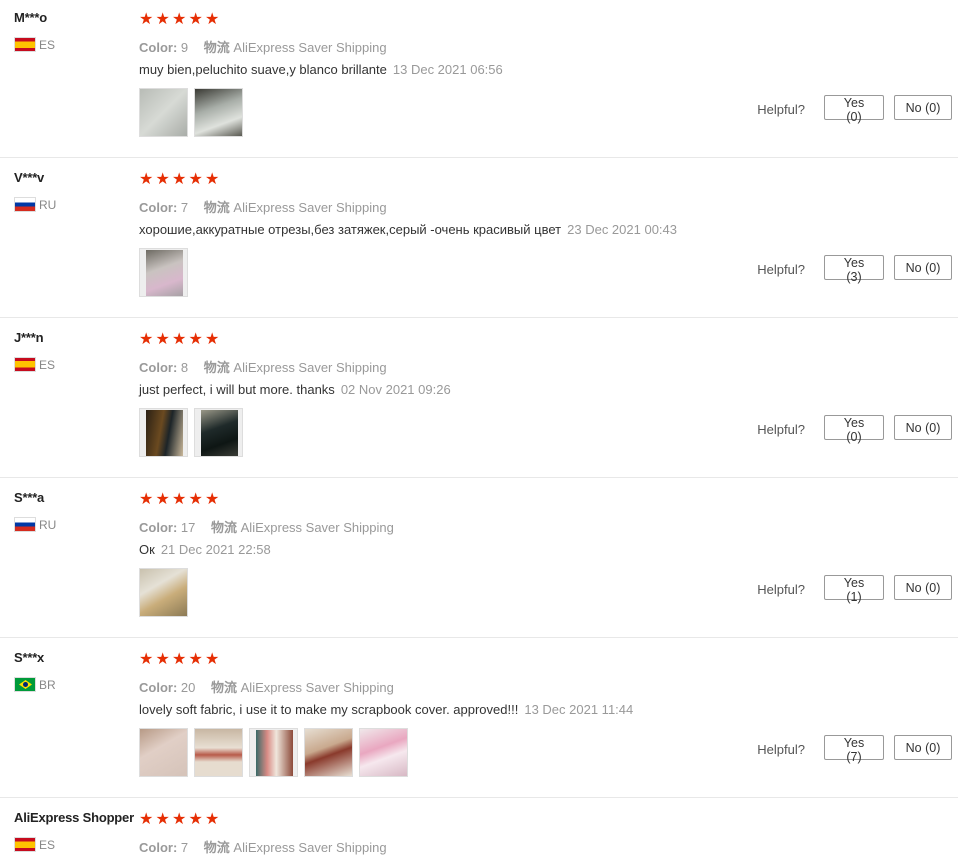 The image size is (975, 862). I want to click on review-meta: Color: 20 物流 AliExpress Saver Shipping, so click(266, 686).